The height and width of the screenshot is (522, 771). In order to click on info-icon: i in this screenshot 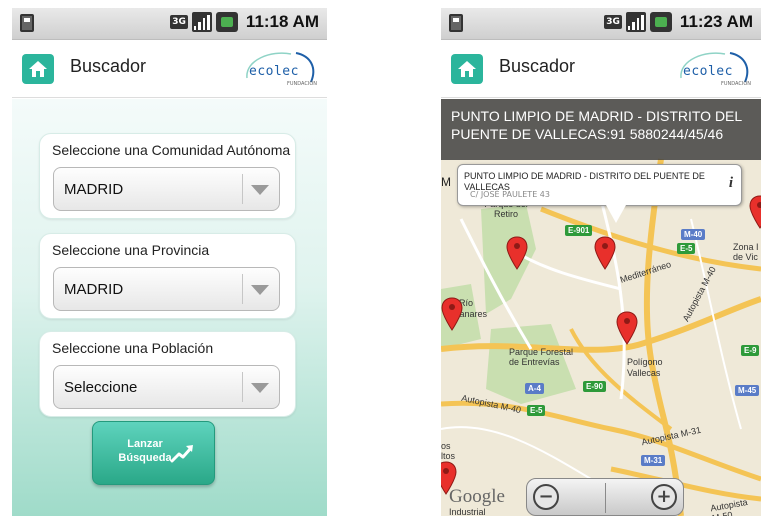, I will do `click(731, 183)`.